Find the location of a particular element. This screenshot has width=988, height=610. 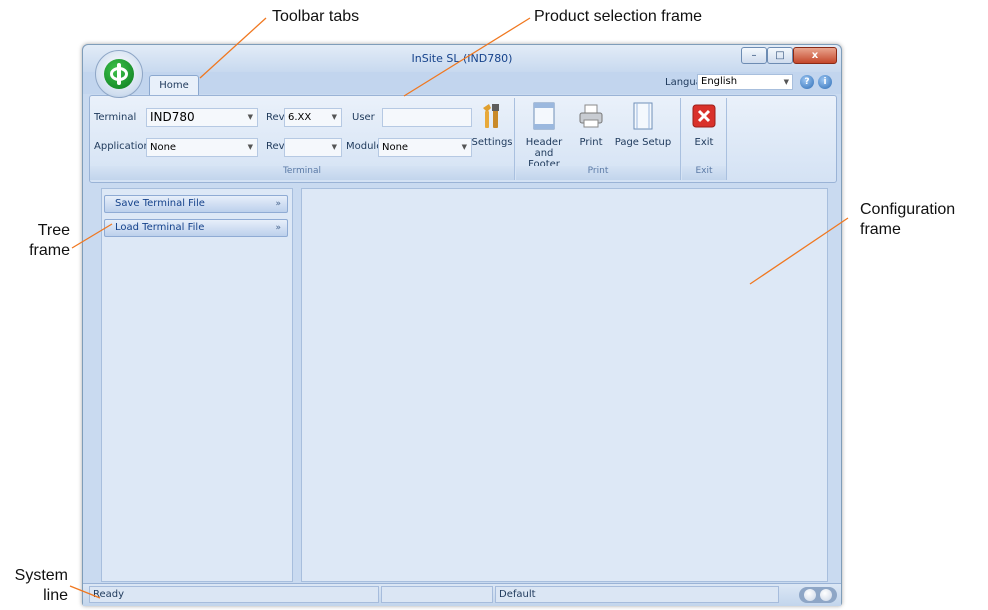

app-logo-icon is located at coordinates (119, 74).